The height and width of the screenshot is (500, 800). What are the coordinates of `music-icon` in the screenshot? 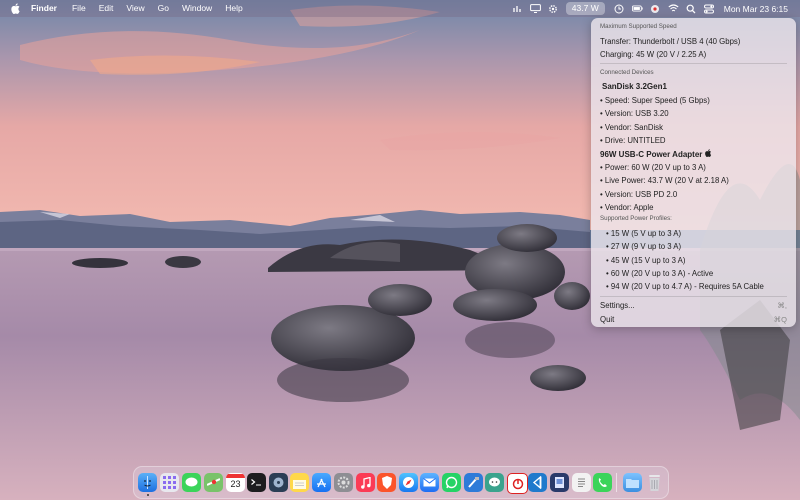 It's located at (365, 482).